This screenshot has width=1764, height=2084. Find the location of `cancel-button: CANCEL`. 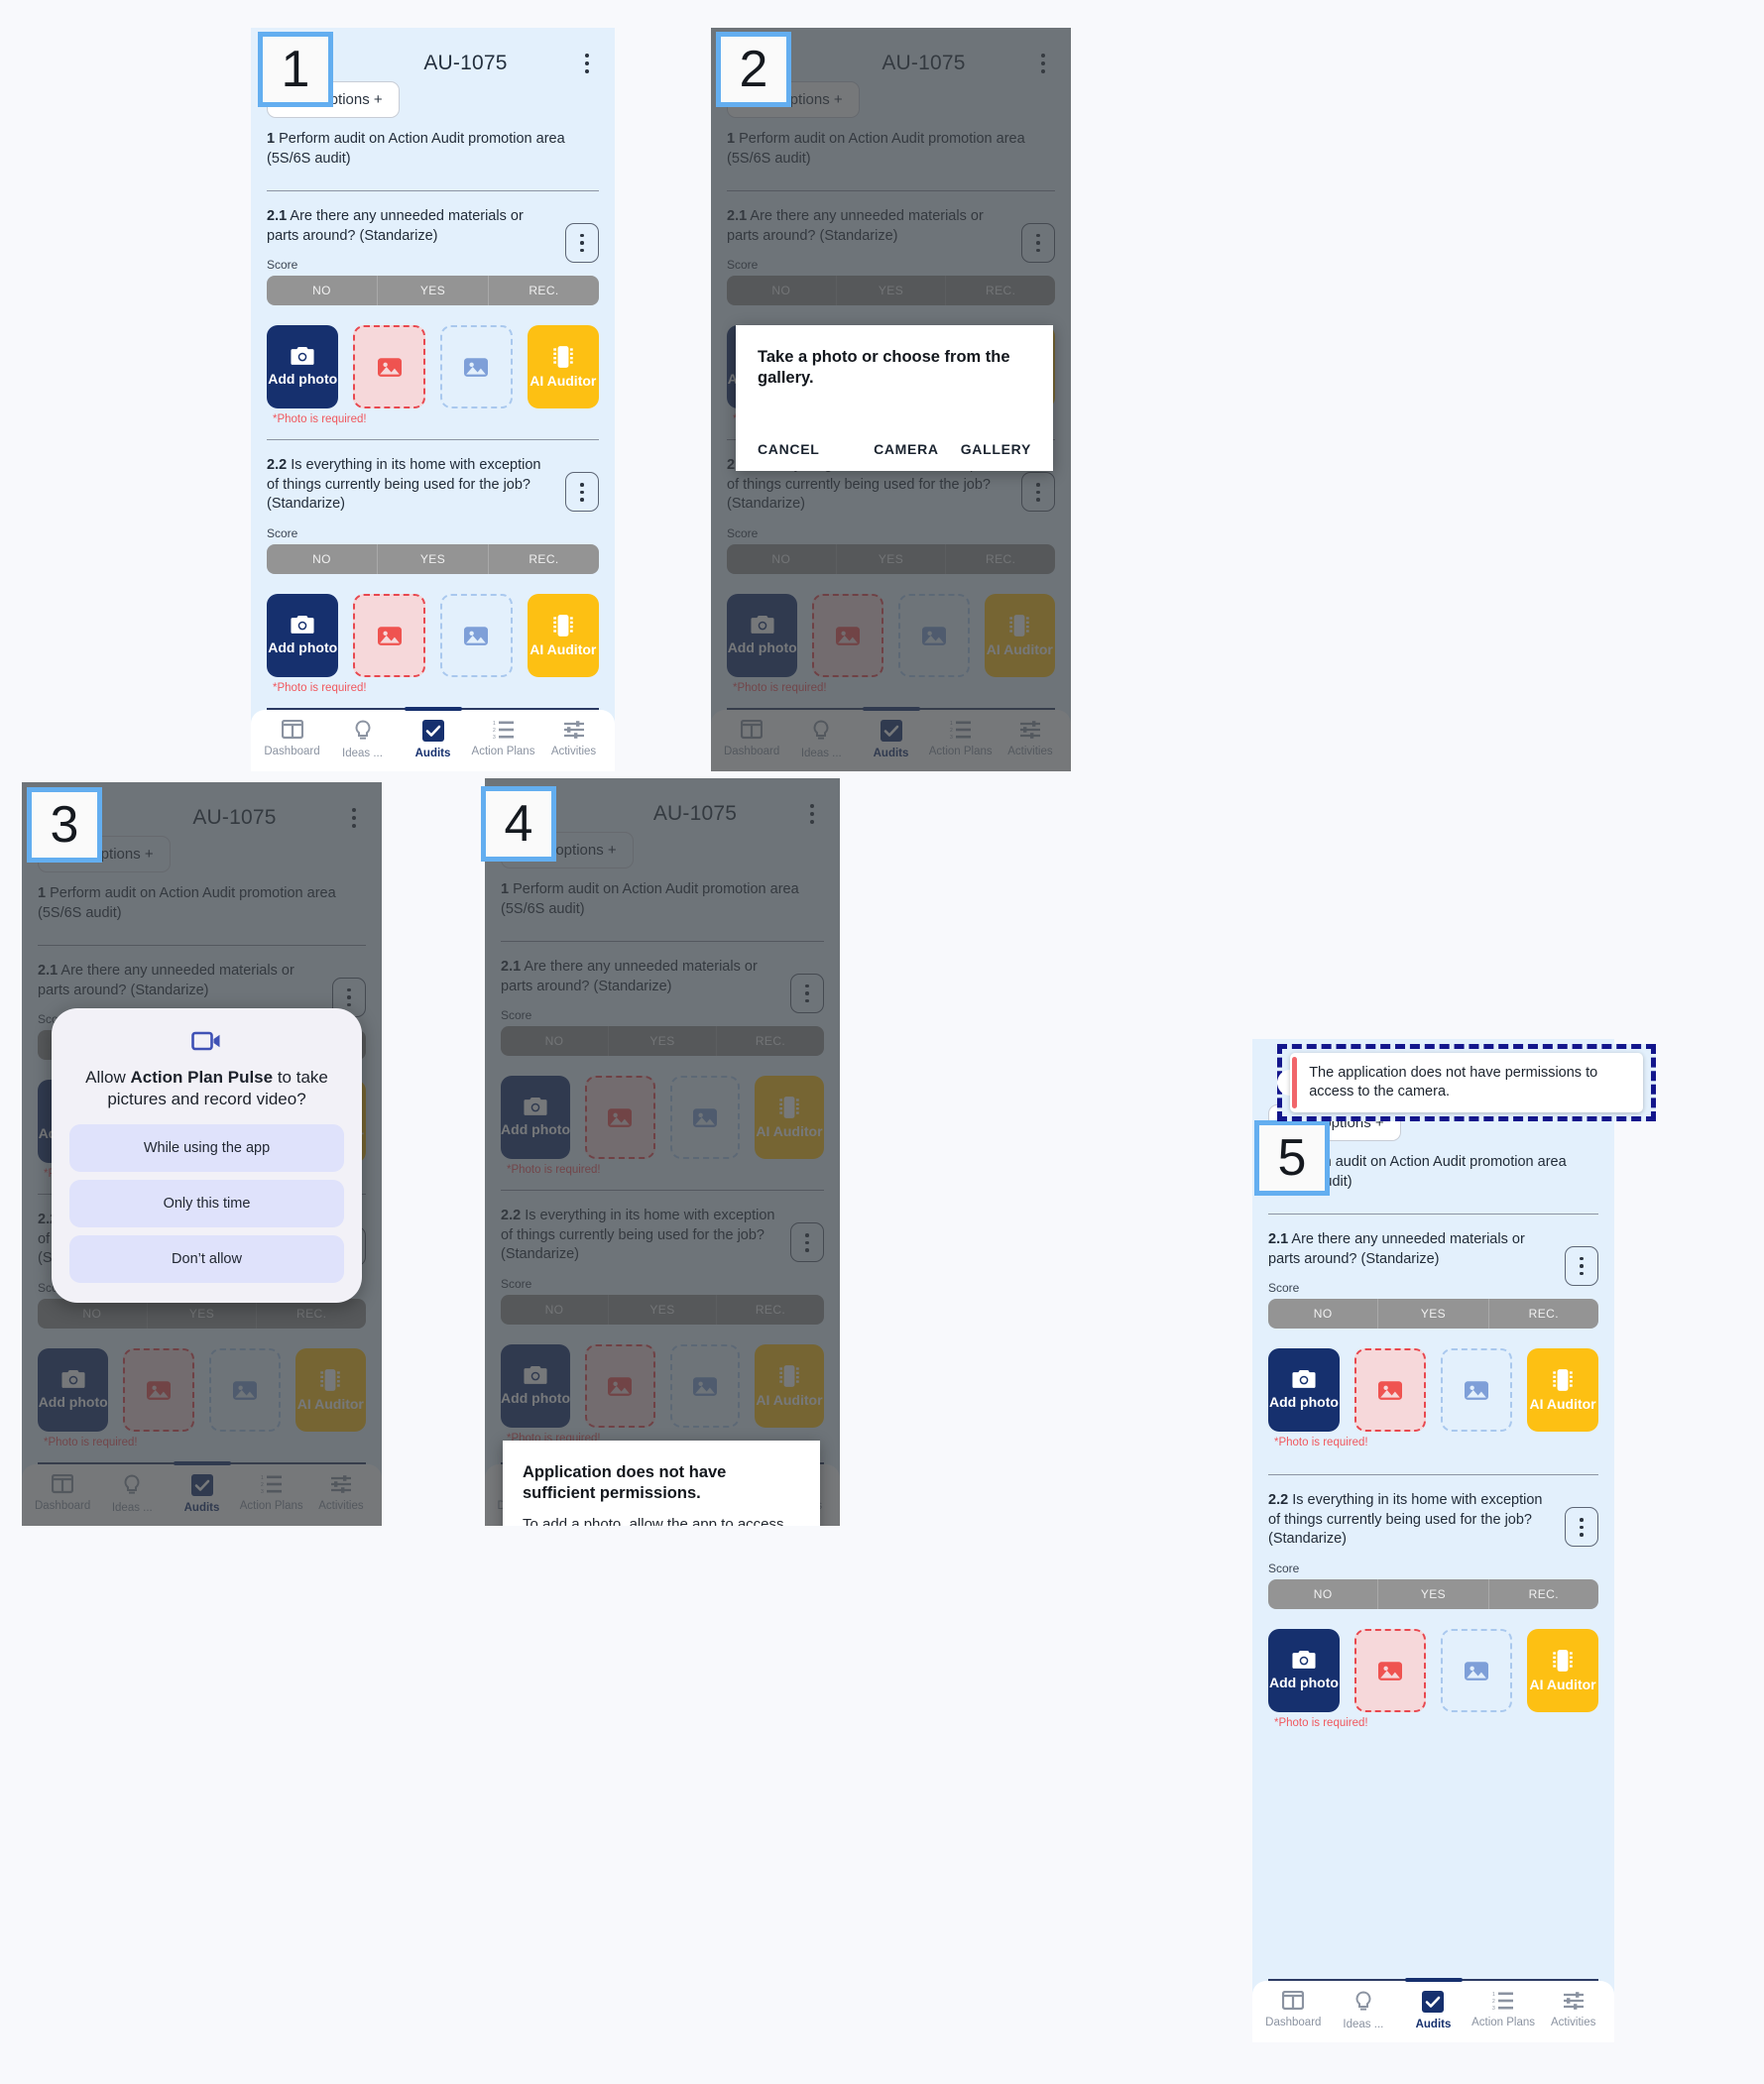

cancel-button: CANCEL is located at coordinates (789, 449).